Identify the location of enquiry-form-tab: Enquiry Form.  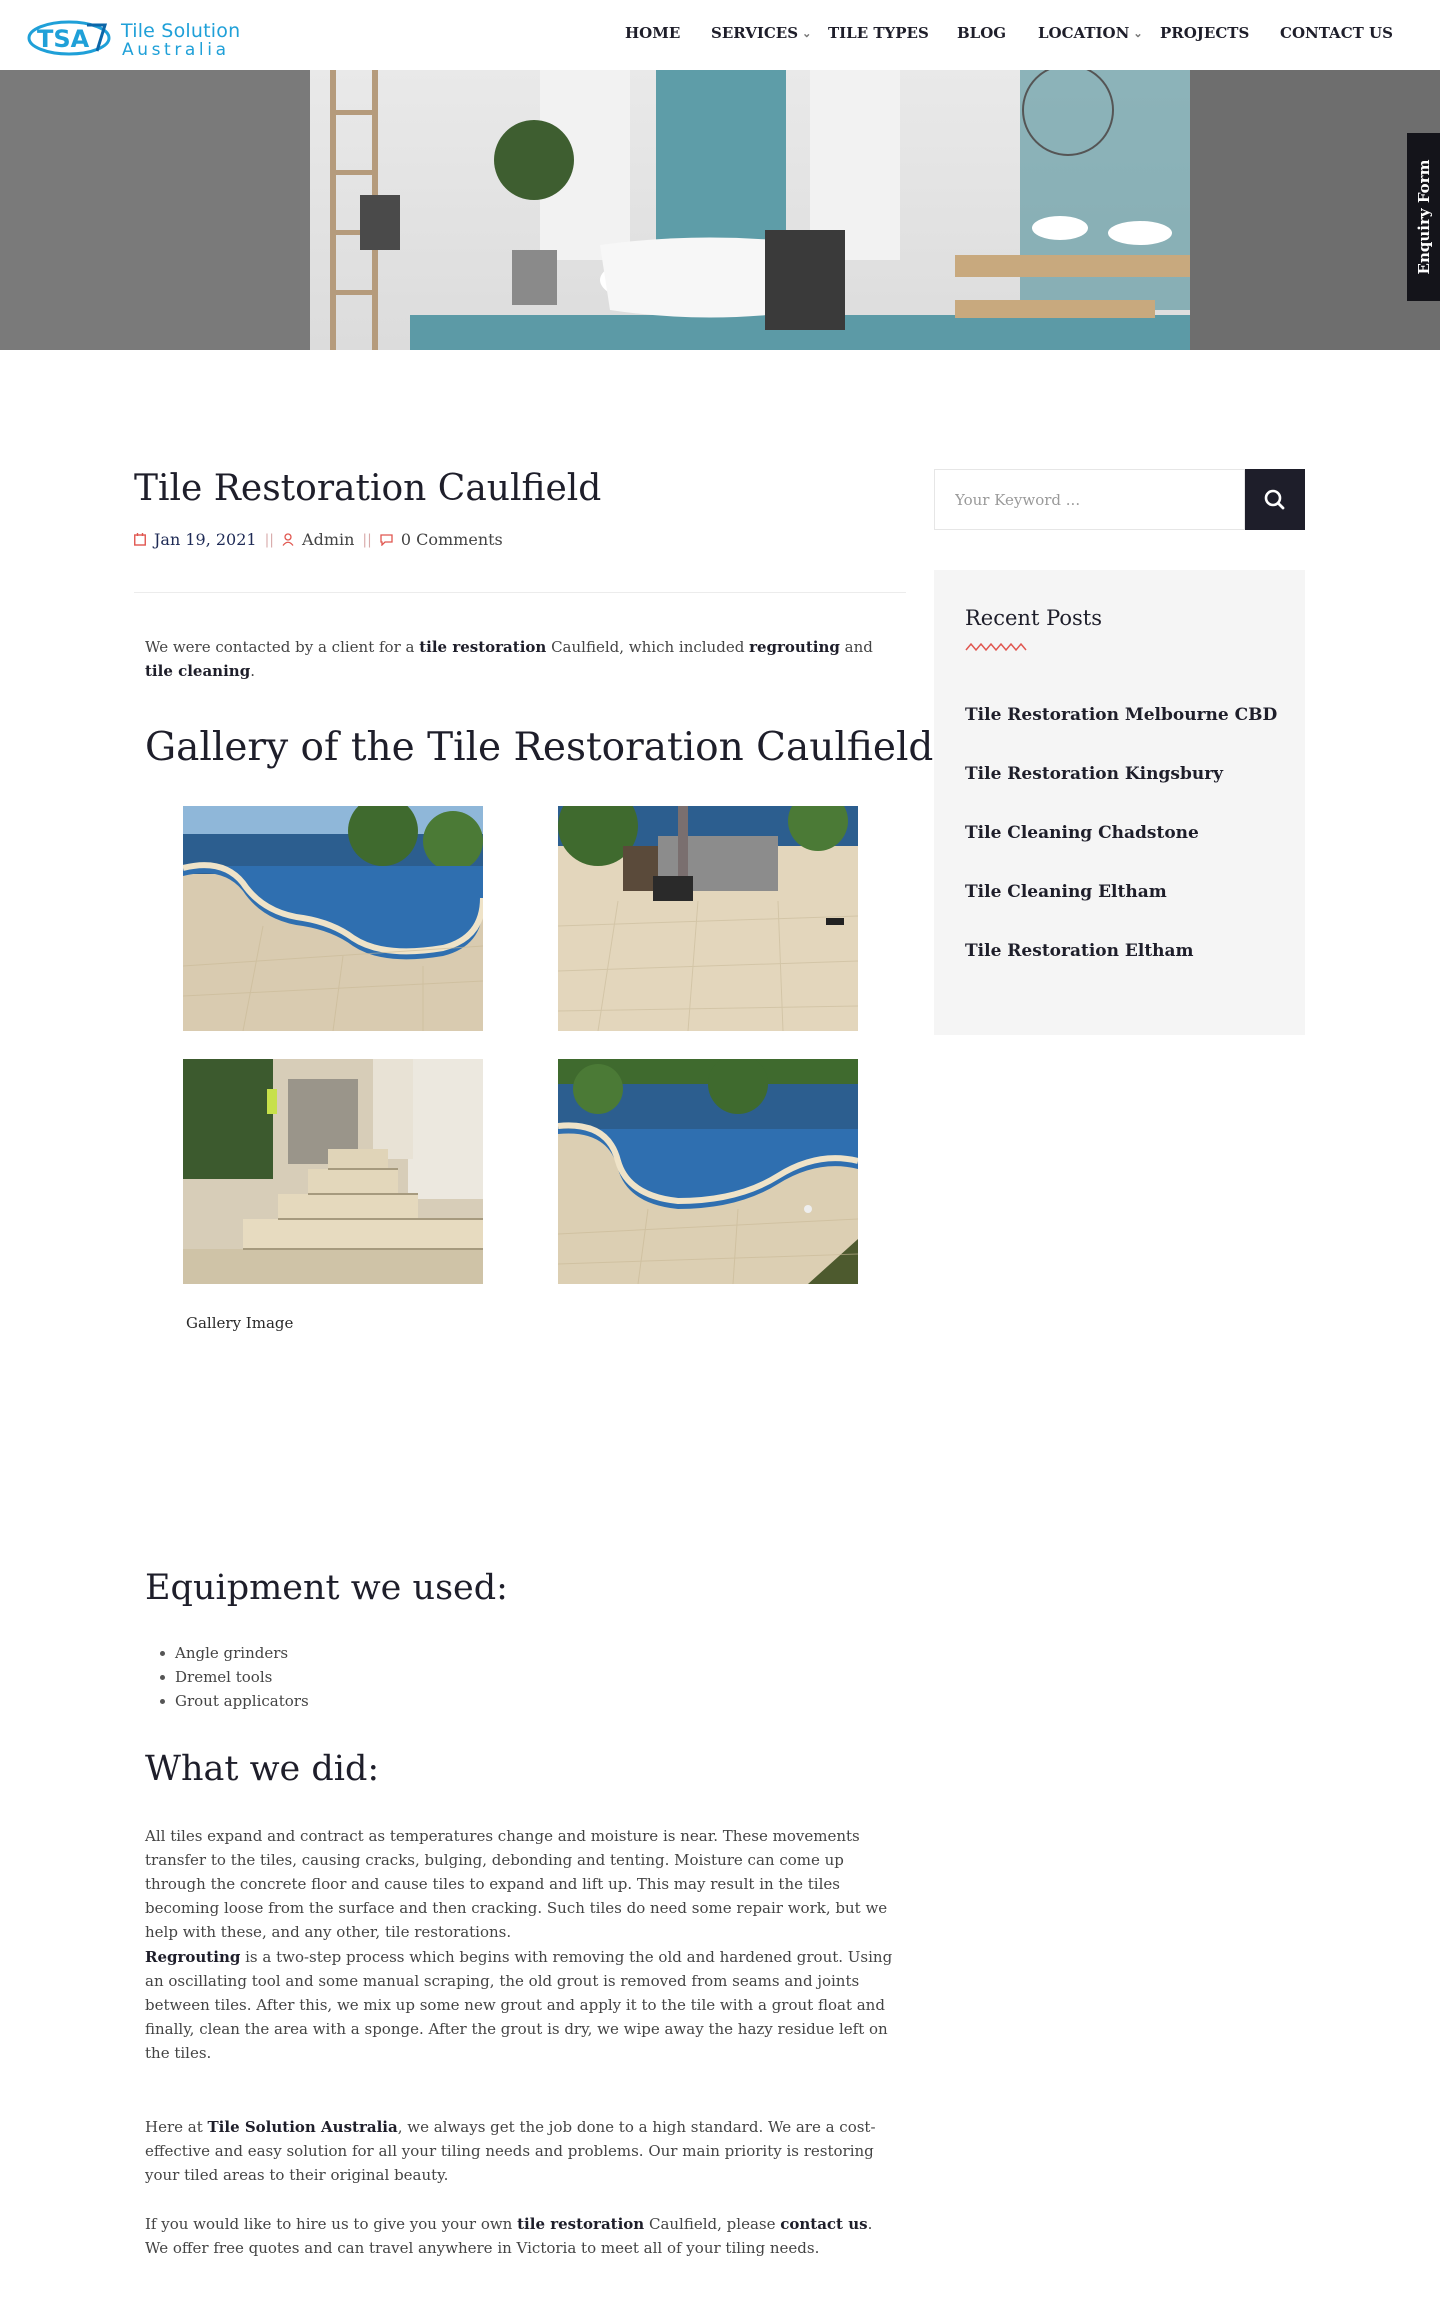
(1423, 217).